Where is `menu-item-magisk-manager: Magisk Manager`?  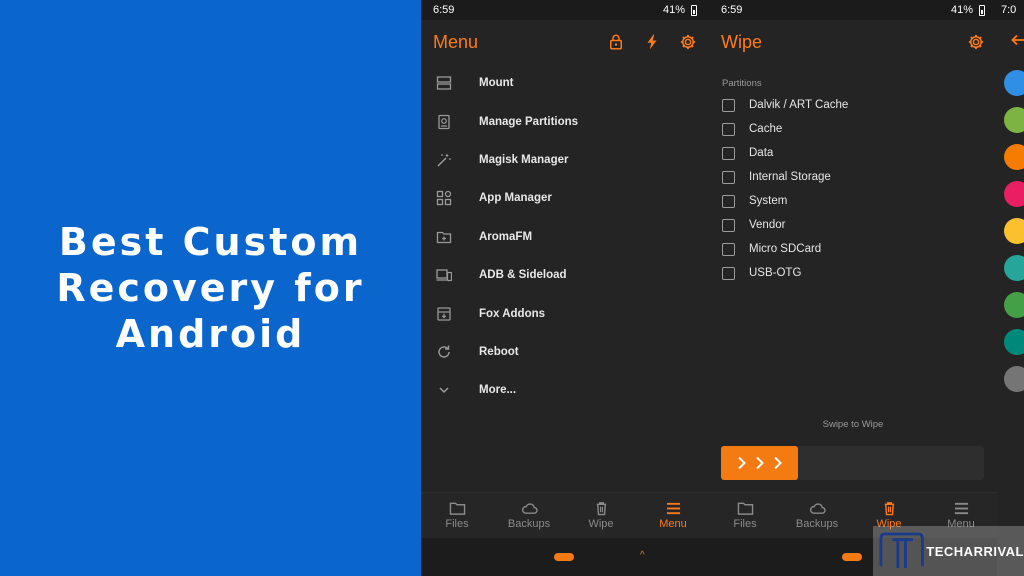 menu-item-magisk-manager: Magisk Manager is located at coordinates (565, 160).